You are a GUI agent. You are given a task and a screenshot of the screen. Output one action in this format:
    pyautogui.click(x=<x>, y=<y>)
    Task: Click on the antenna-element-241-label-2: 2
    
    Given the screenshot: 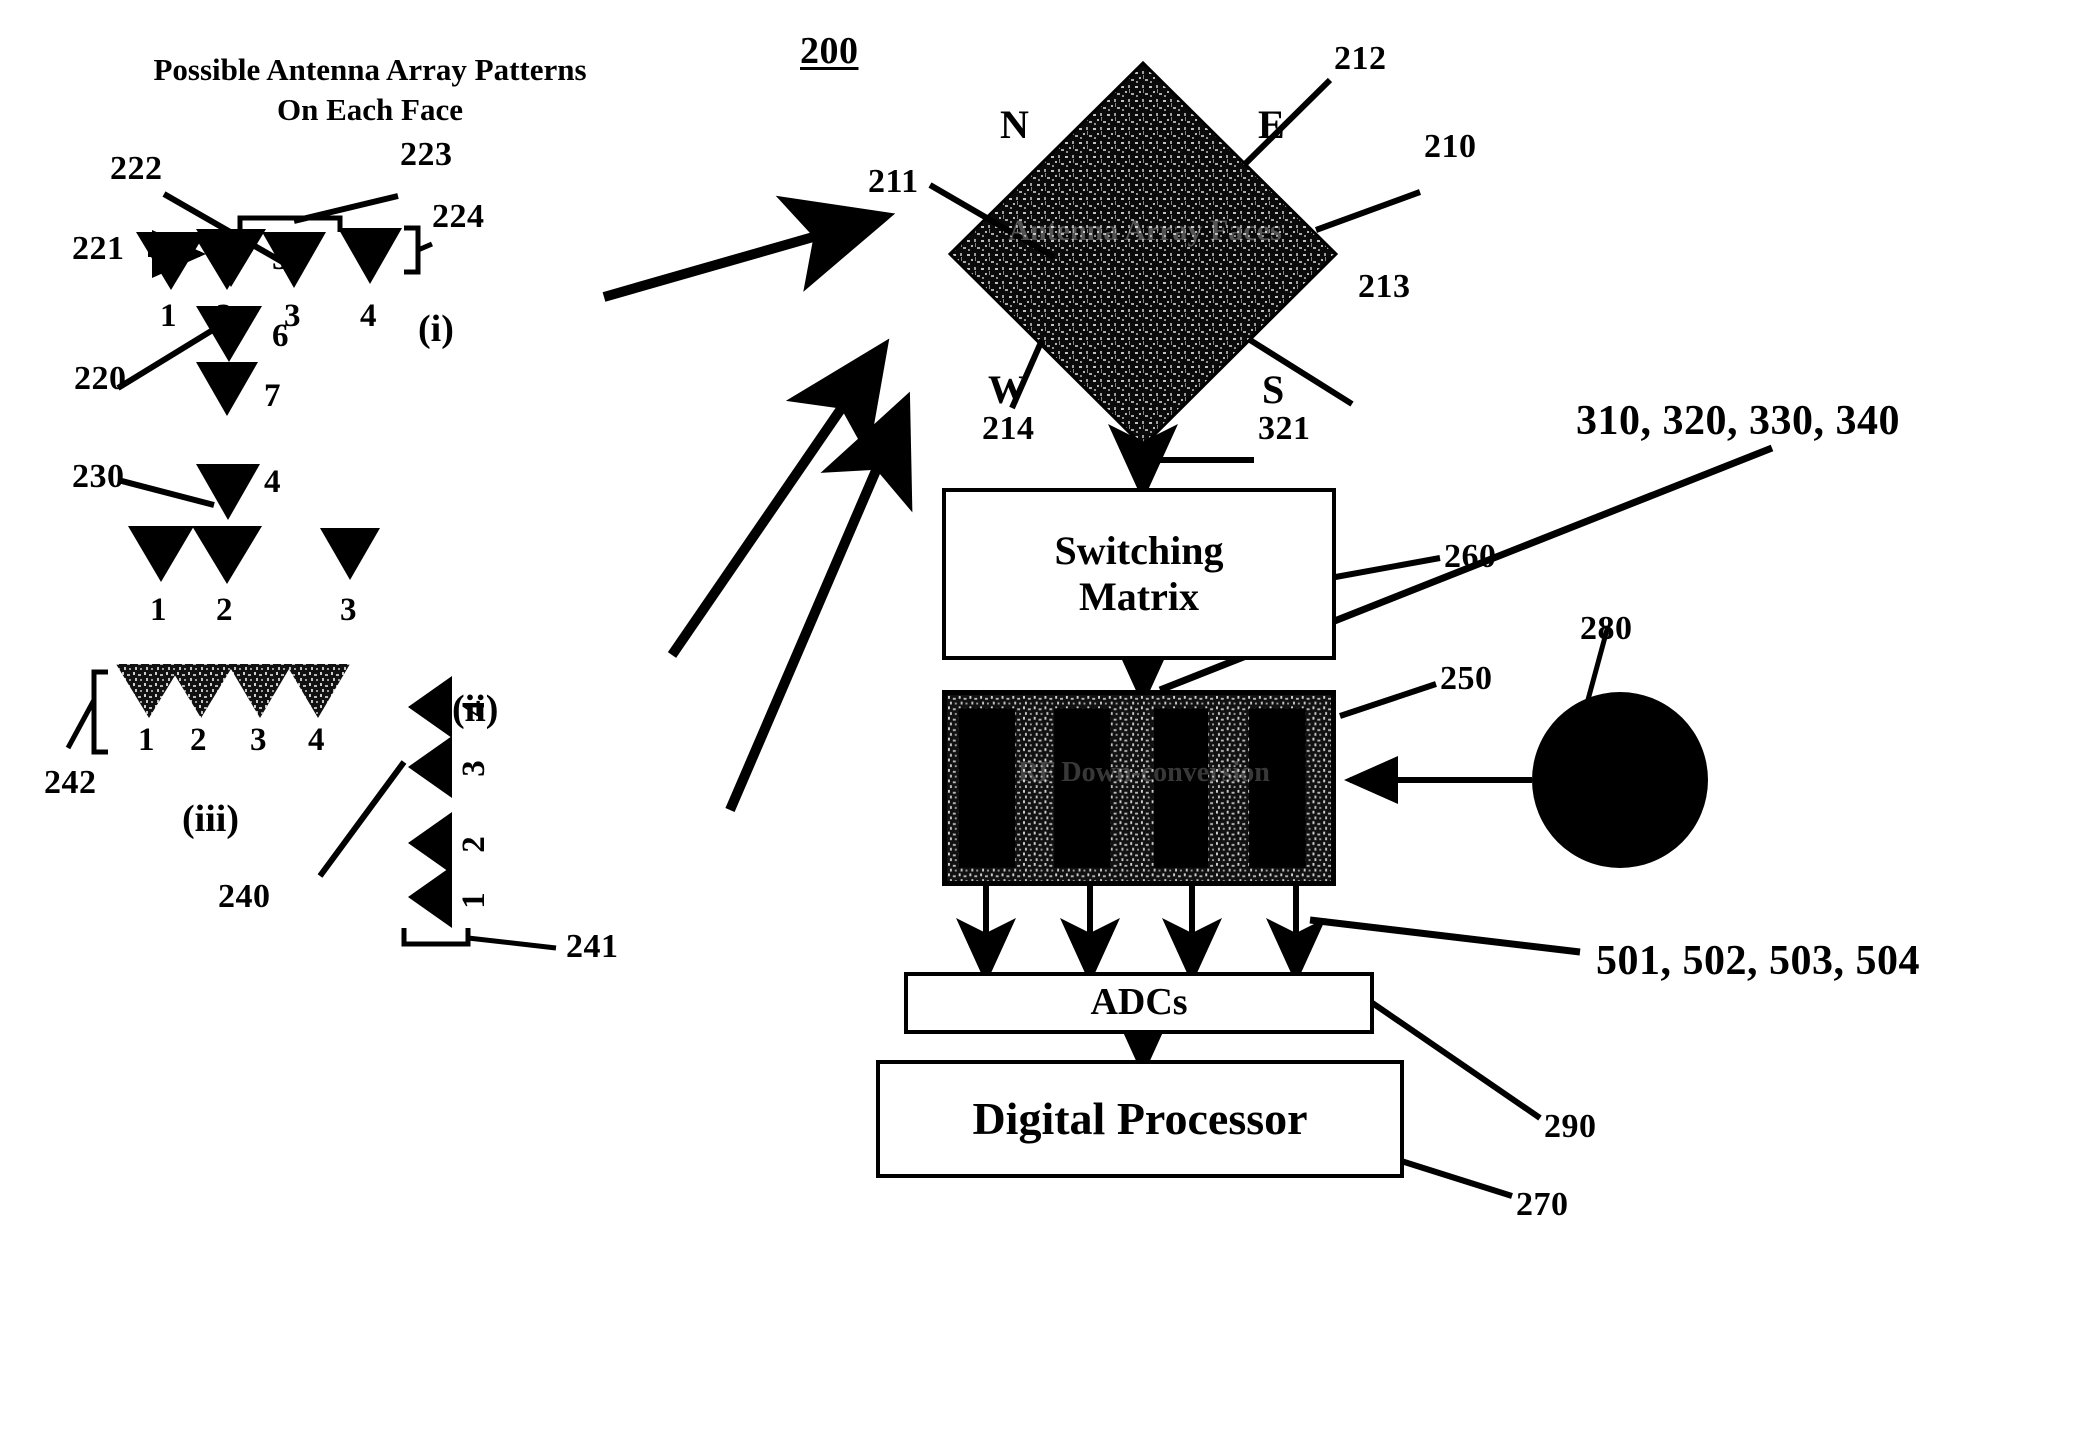 What is the action you would take?
    pyautogui.click(x=473, y=844)
    